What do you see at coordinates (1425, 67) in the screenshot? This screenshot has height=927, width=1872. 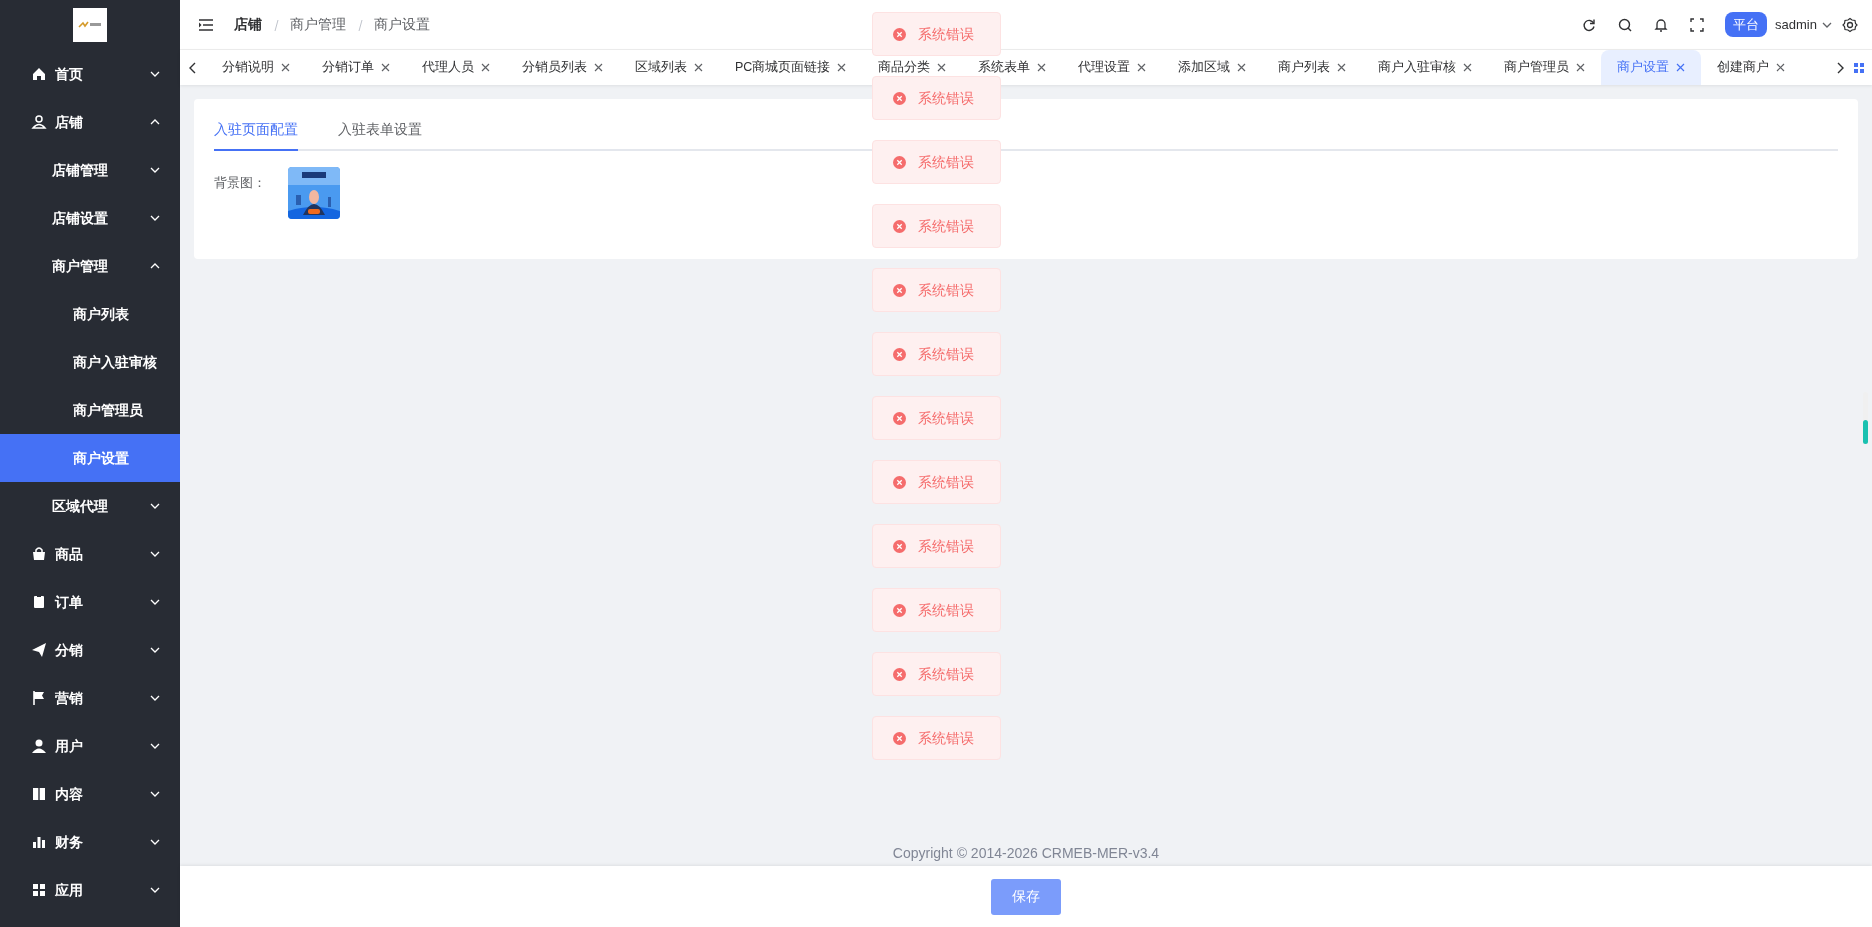 I see `page-tab: 商户入驻审核` at bounding box center [1425, 67].